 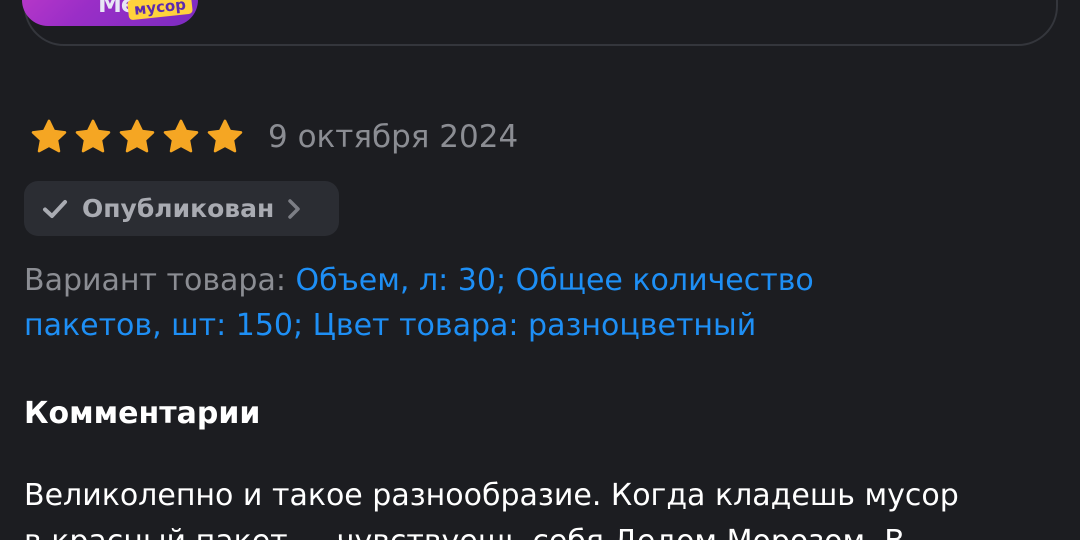 I want to click on checkmark-icon, so click(x=55, y=208).